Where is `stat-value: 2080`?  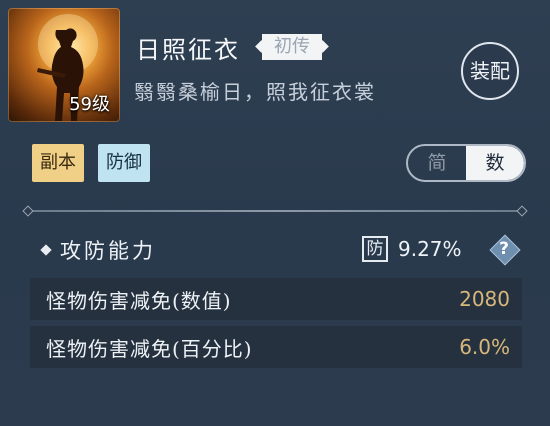
stat-value: 2080 is located at coordinates (484, 299).